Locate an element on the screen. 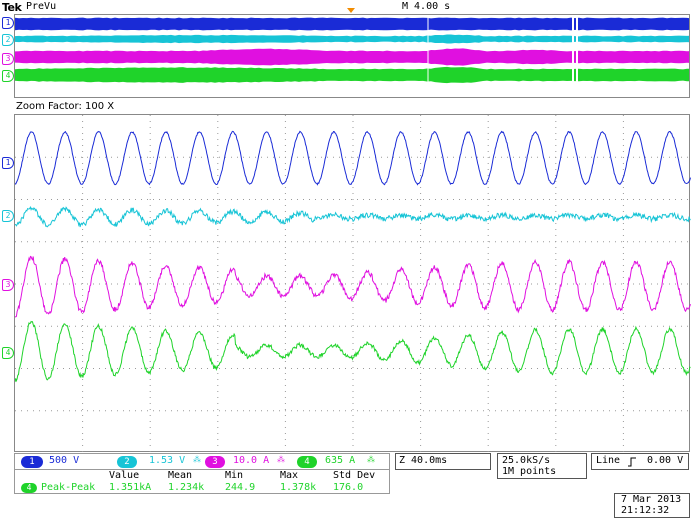 This screenshot has width=692, height=521. ch2-scale: 1.53 V is located at coordinates (167, 460).